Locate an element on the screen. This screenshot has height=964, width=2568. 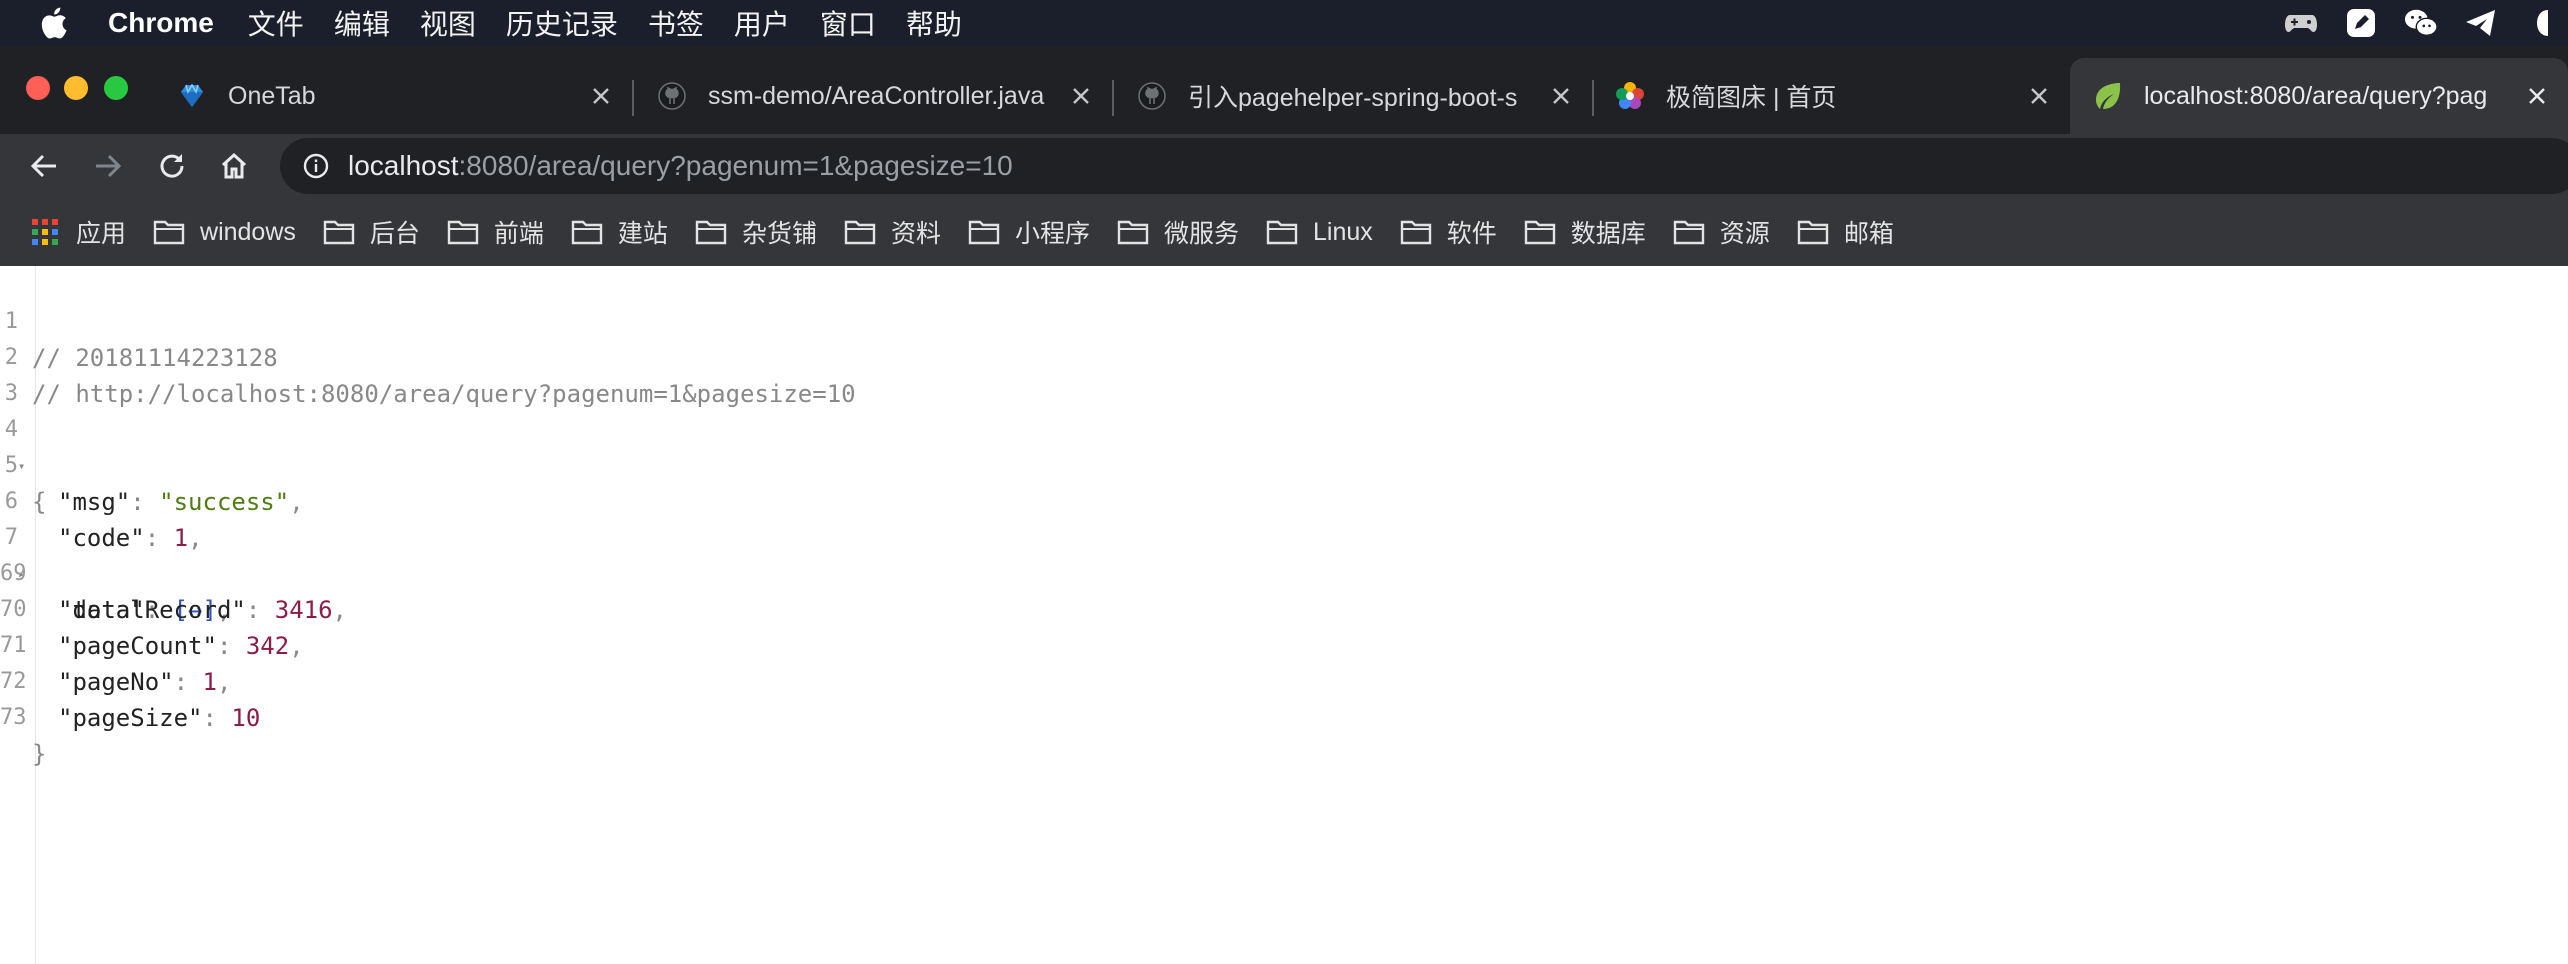
tab-title: 极简图床 | 首页 is located at coordinates (1751, 98).